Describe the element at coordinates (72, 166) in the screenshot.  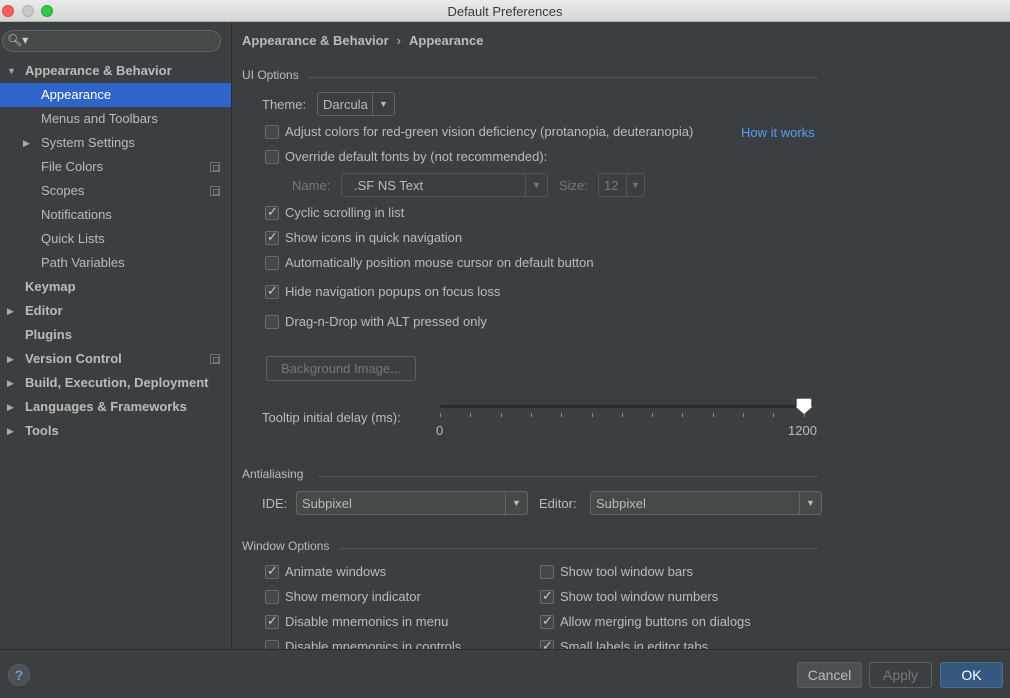
I see `sidebar-item-label: File Colors` at that location.